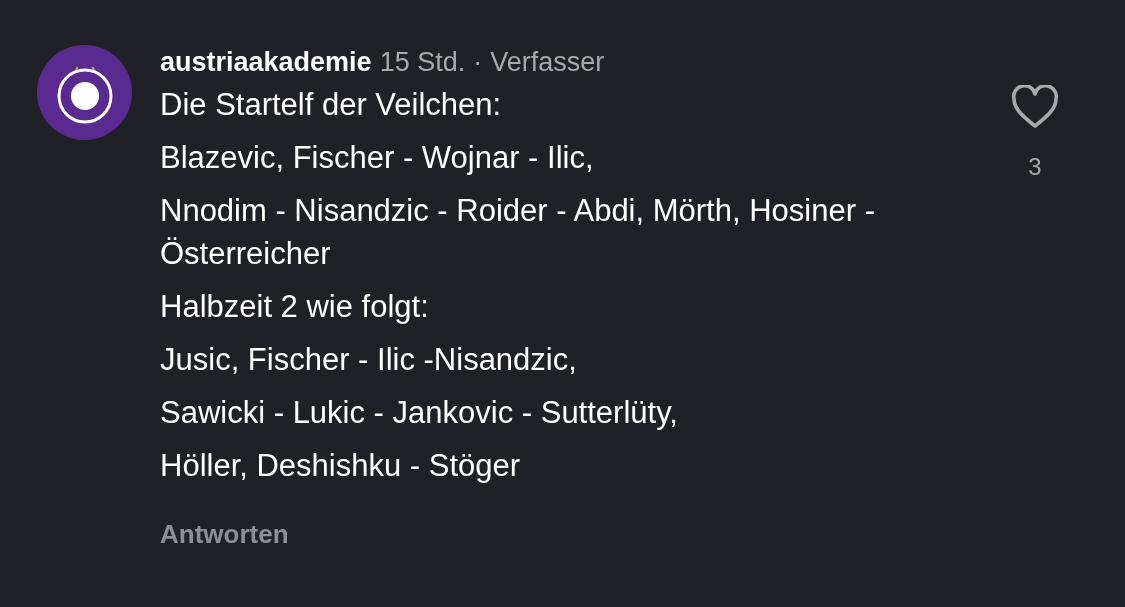 This screenshot has width=1125, height=607. What do you see at coordinates (518, 232) in the screenshot?
I see `comment-text: Nnodim - Nisandzic - Roider - Abdi, Mörth, Hosiner - Österreicher` at bounding box center [518, 232].